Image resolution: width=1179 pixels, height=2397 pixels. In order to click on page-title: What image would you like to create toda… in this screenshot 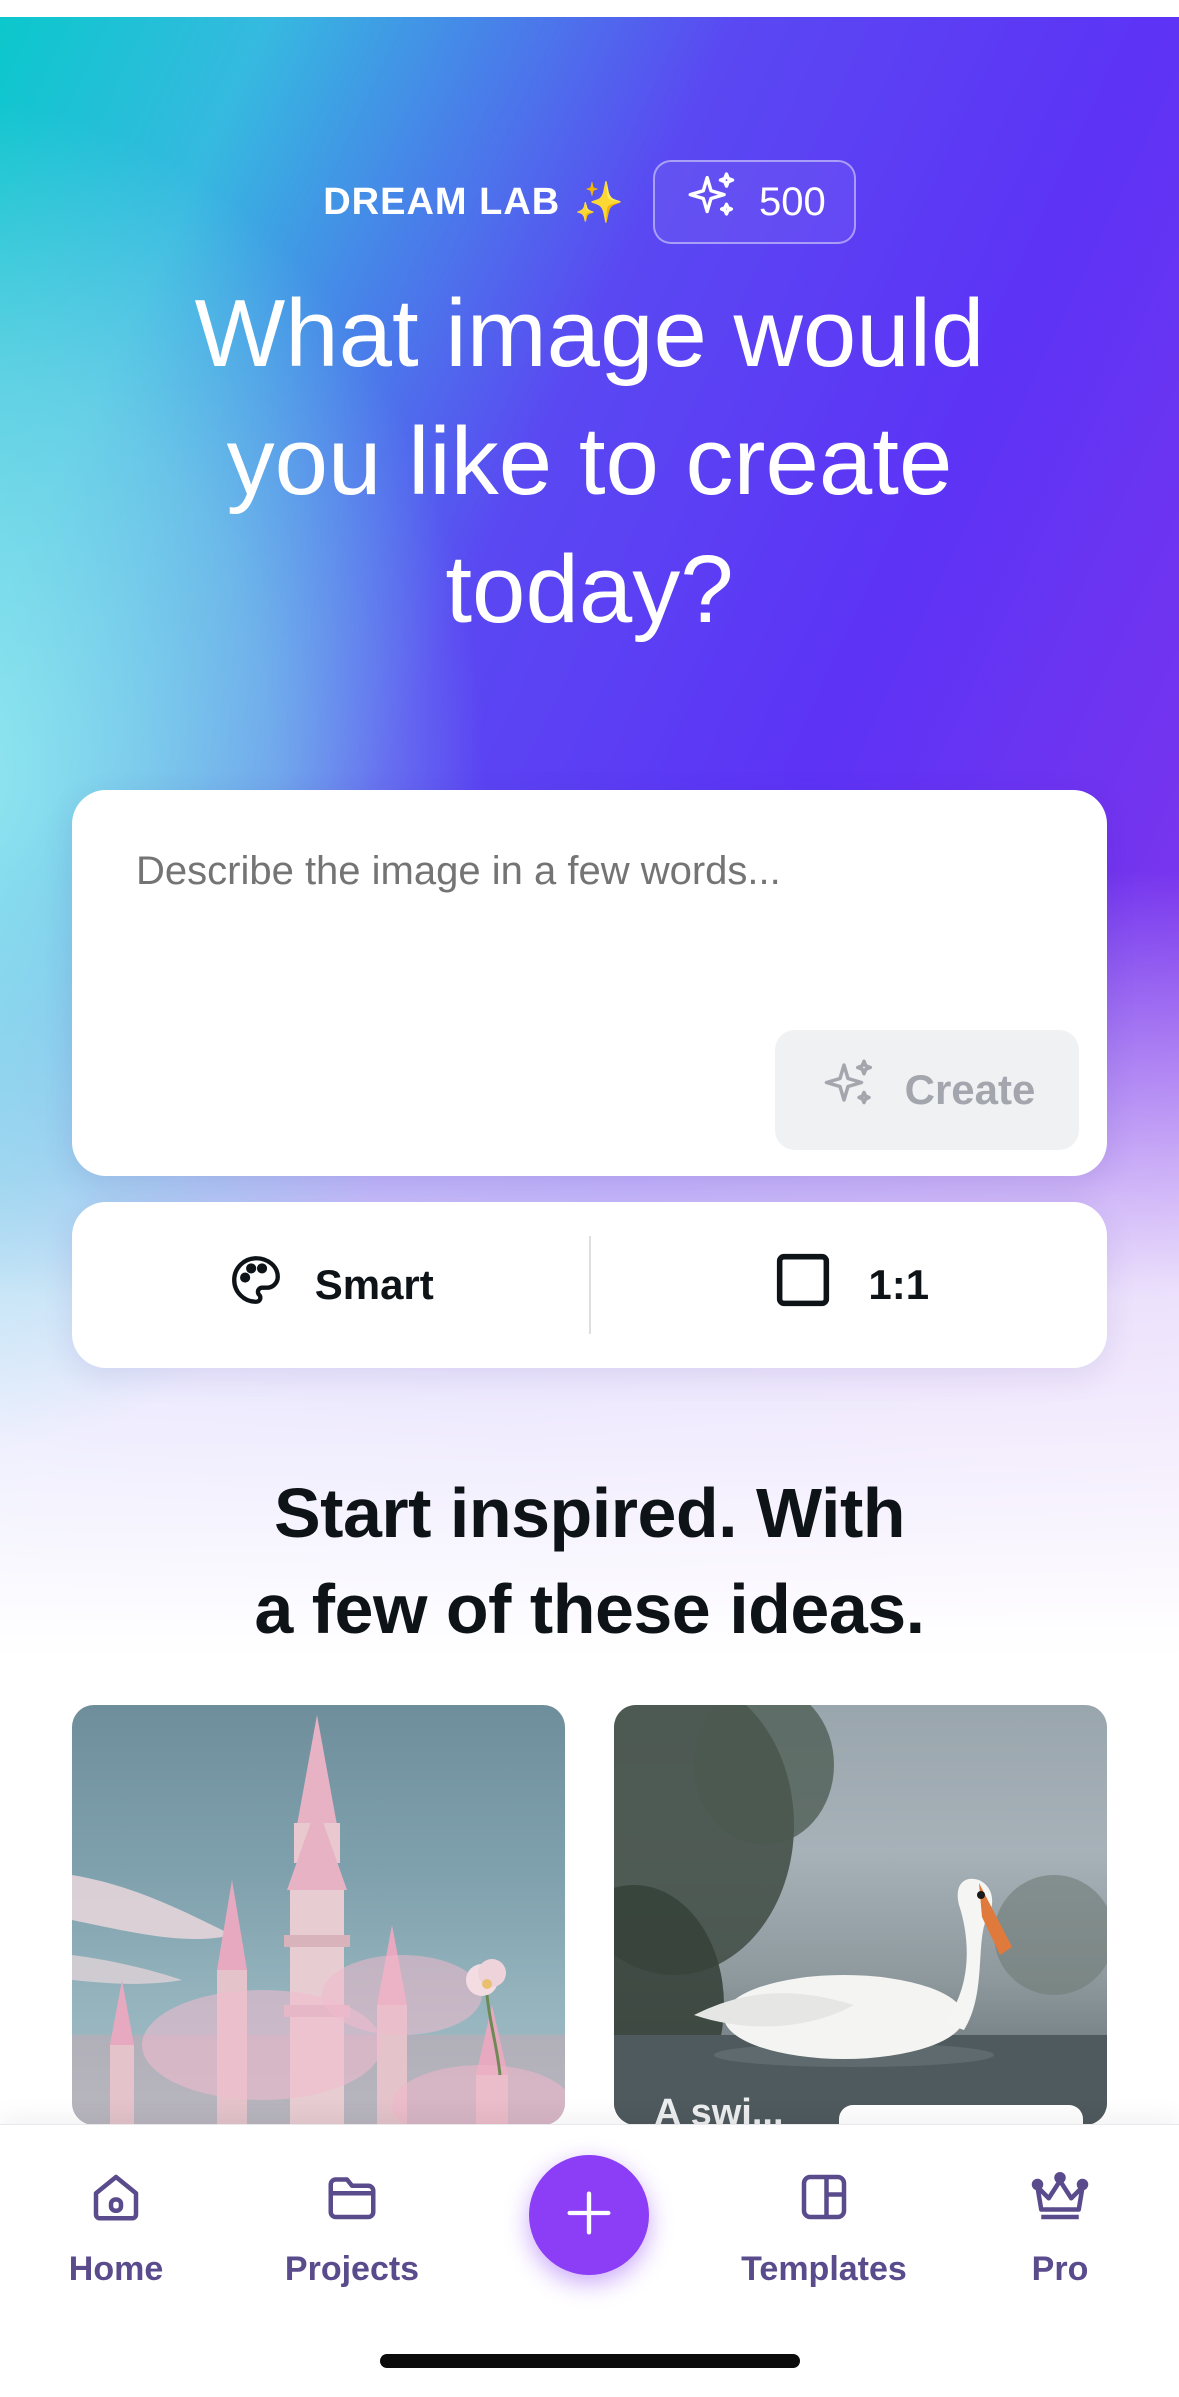, I will do `click(589, 462)`.